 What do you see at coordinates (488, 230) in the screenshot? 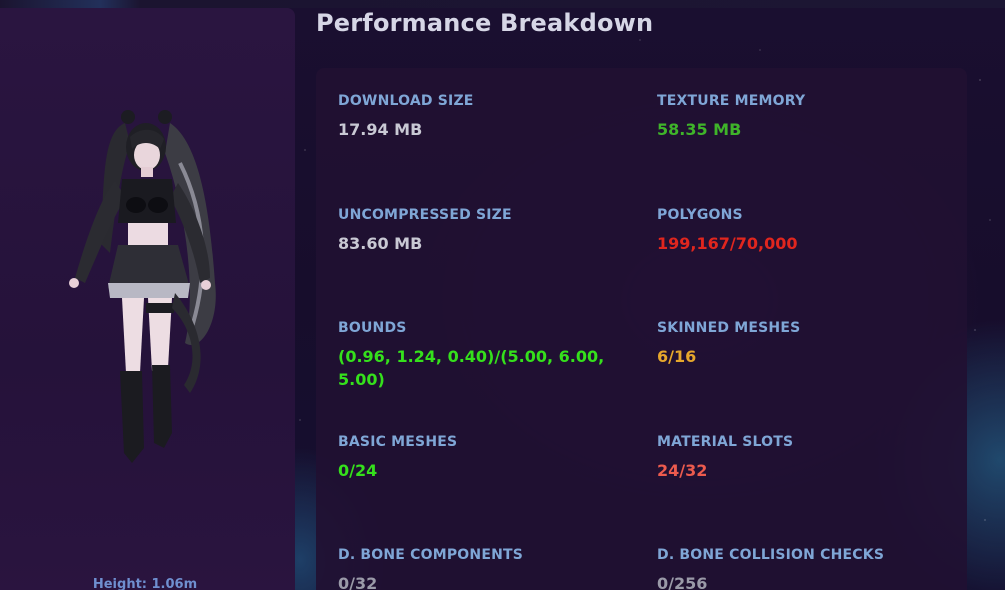
I see `stat-uncompressed-size: UNCOMPRESSED SIZE 83.60 MB` at bounding box center [488, 230].